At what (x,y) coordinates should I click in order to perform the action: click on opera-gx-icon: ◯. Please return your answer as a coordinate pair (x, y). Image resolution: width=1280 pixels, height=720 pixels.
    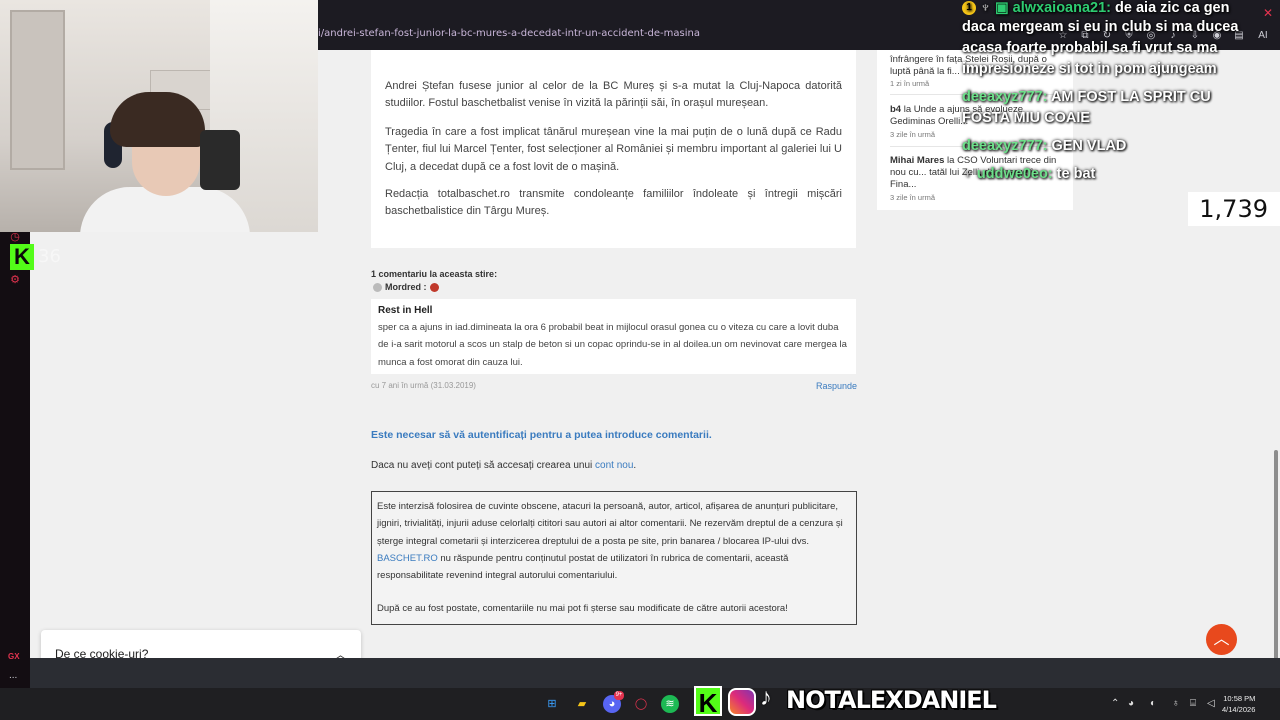
    Looking at the image, I should click on (641, 704).